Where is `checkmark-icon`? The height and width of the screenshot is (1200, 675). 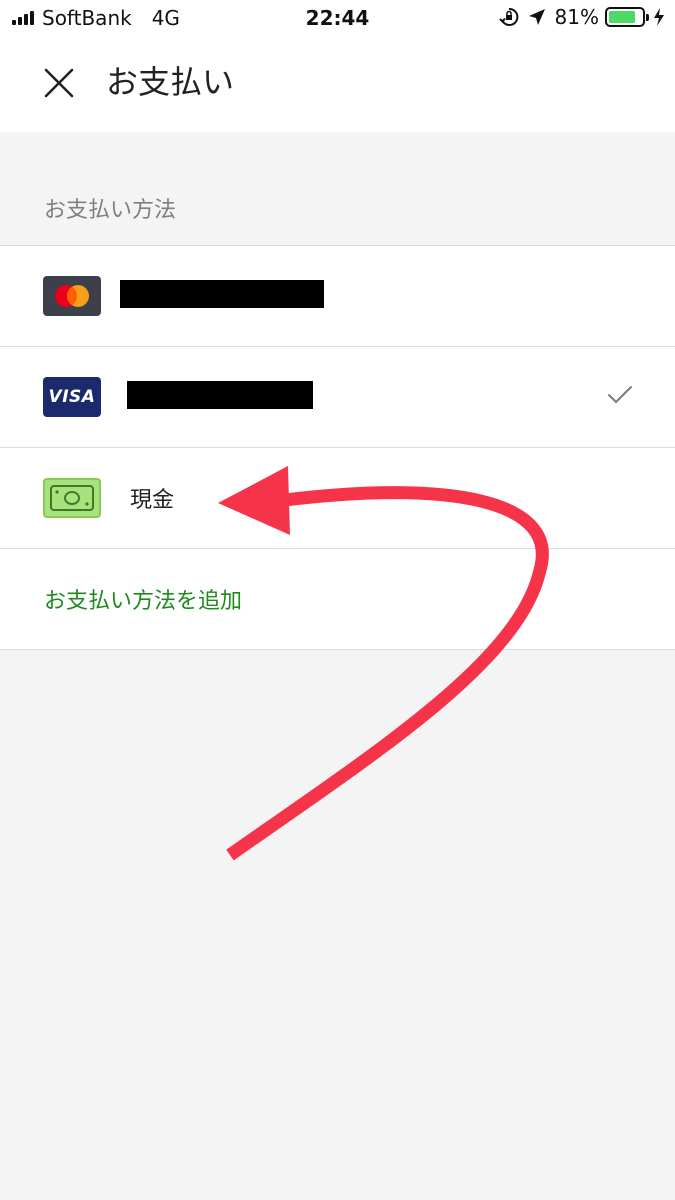
checkmark-icon is located at coordinates (620, 394).